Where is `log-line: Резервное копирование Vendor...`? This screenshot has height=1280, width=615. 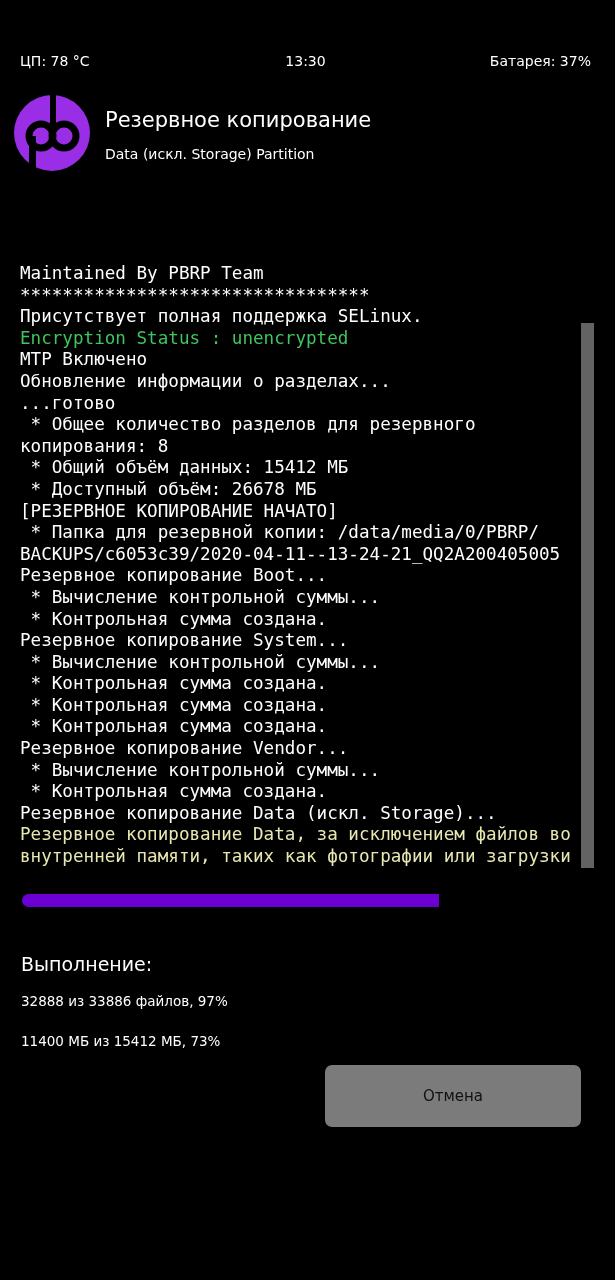 log-line: Резервное копирование Vendor... is located at coordinates (185, 749).